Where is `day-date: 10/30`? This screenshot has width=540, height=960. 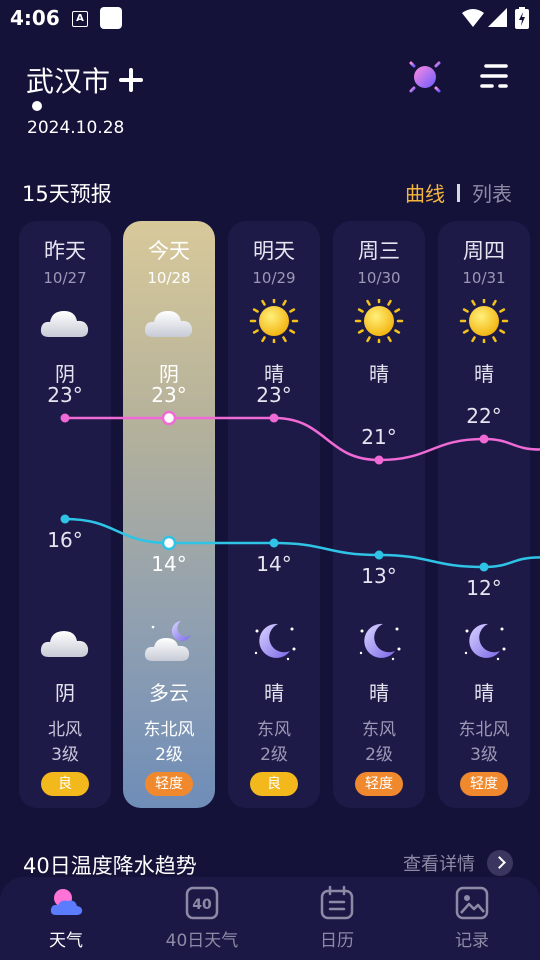 day-date: 10/30 is located at coordinates (379, 278).